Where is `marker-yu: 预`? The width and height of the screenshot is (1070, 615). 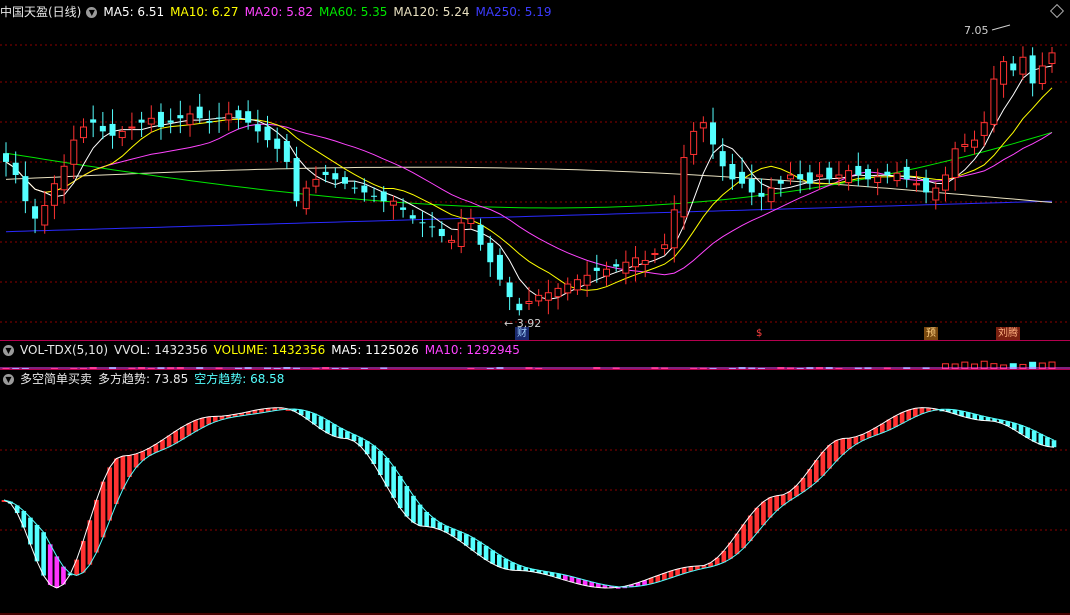
marker-yu: 预 is located at coordinates (931, 333).